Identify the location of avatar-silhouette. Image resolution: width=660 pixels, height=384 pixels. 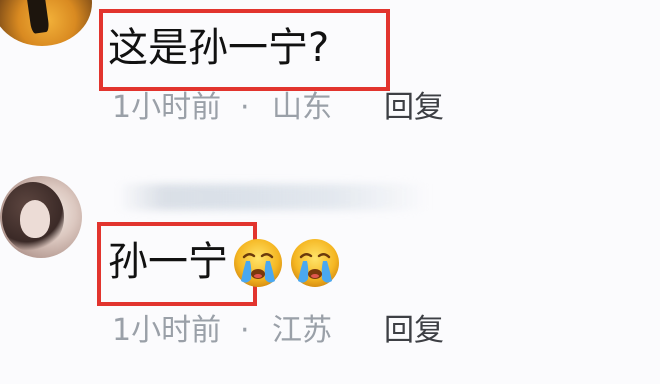
(37, 17).